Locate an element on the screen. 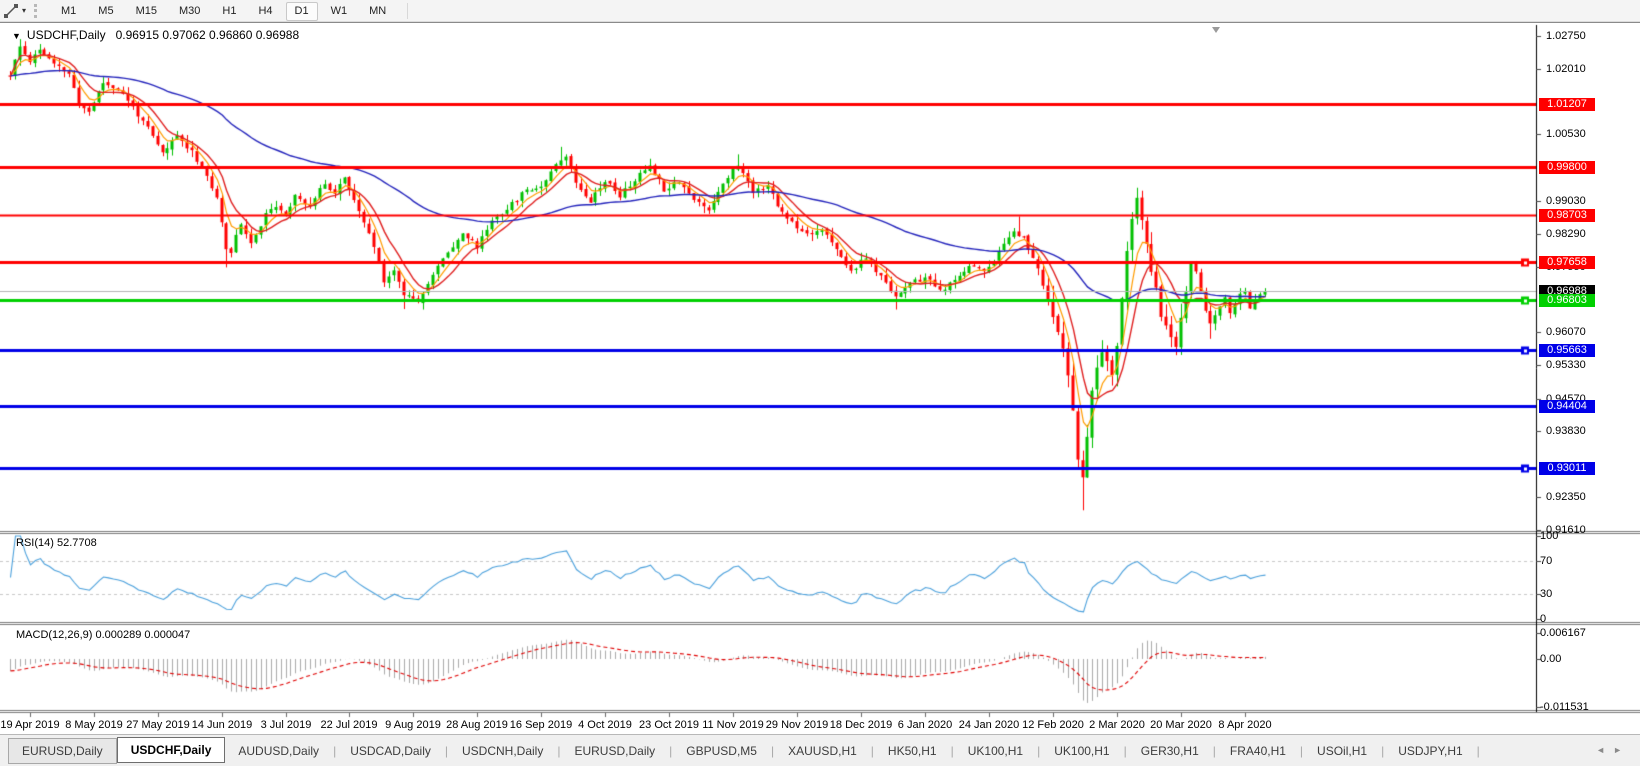 The image size is (1640, 766). chart-tab-usdcad-daily-3: USDCAD,Daily is located at coordinates (390, 751).